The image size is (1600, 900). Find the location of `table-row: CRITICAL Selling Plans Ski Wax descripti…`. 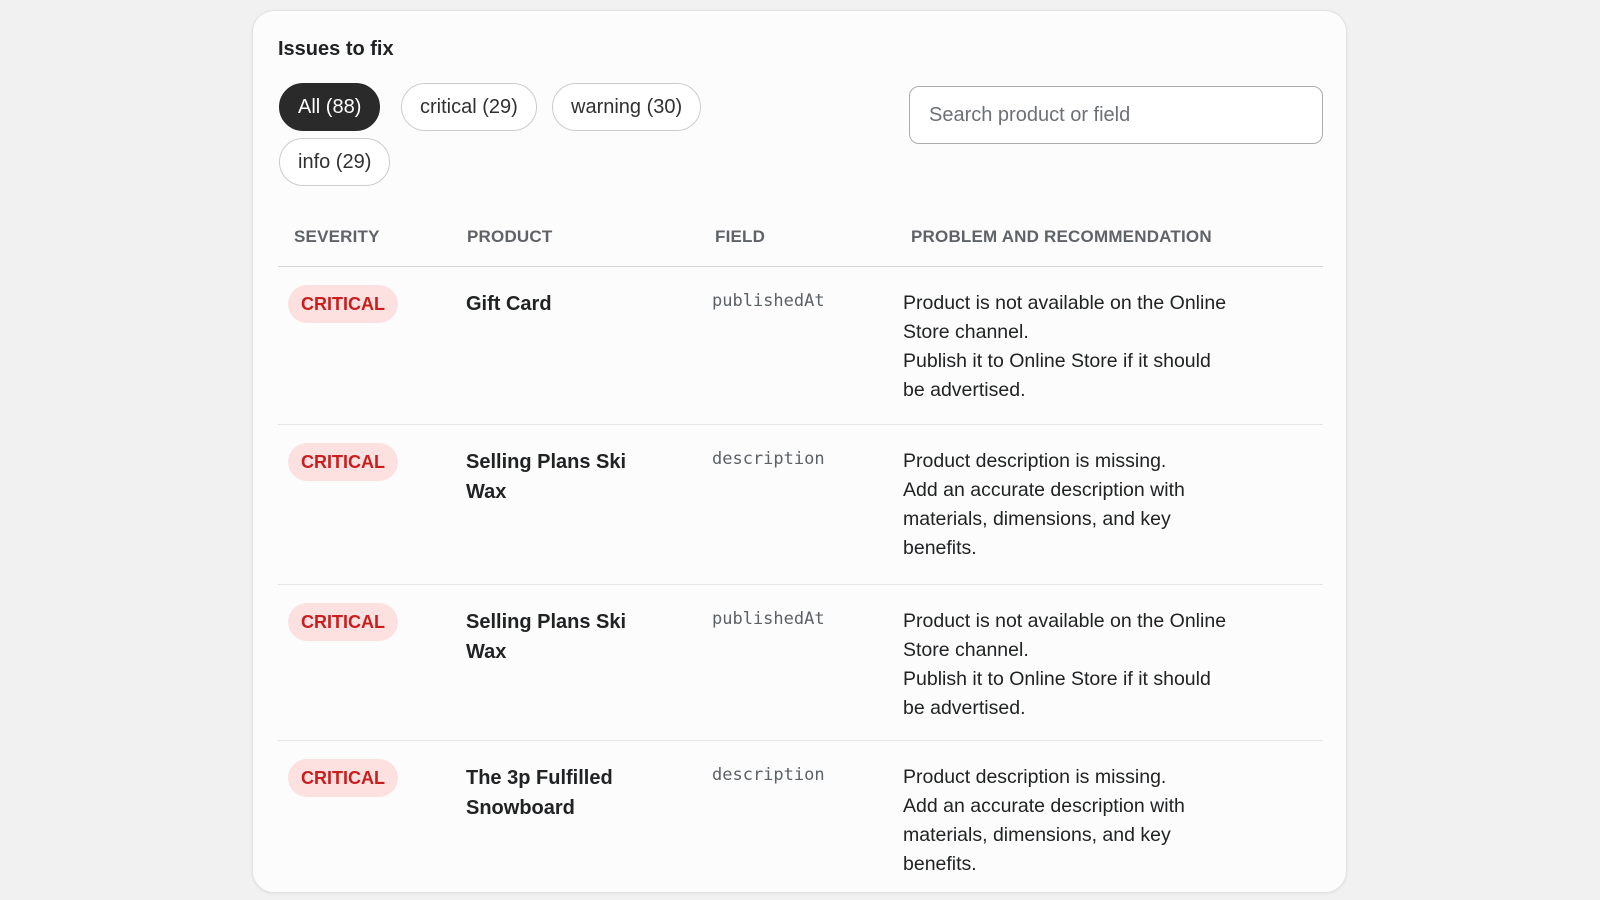

table-row: CRITICAL Selling Plans Ski Wax descripti… is located at coordinates (800, 505).